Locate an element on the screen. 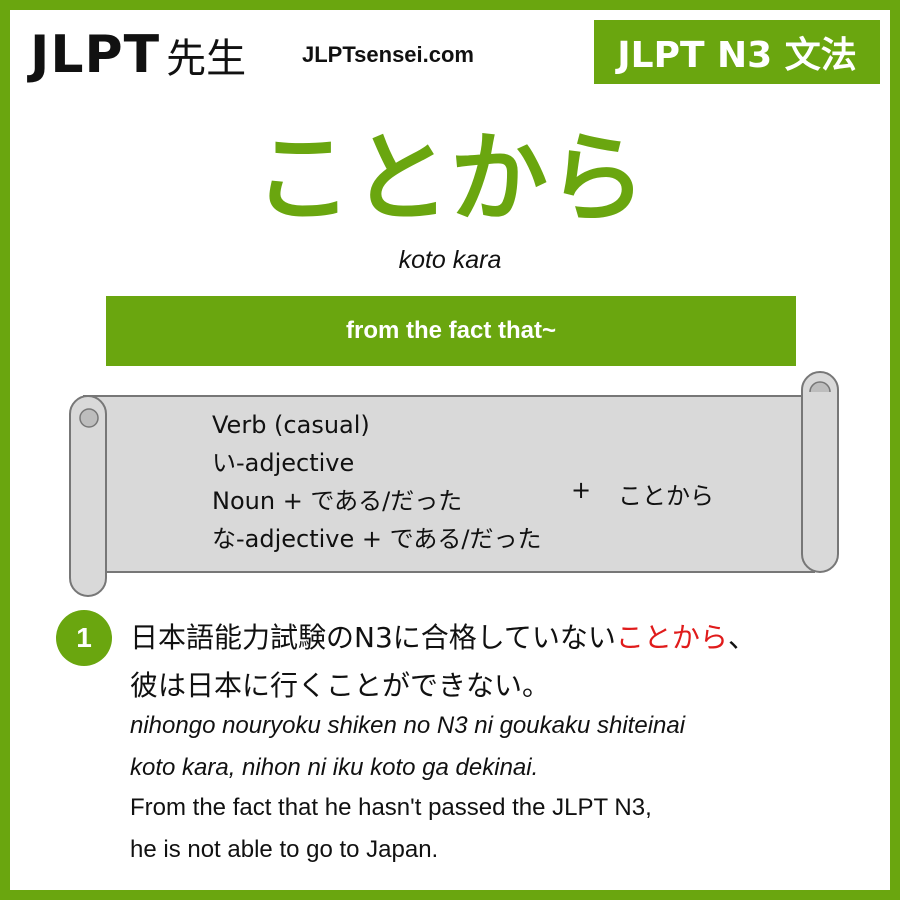 The width and height of the screenshot is (900, 900). example-text: 、 is located at coordinates (741, 637).